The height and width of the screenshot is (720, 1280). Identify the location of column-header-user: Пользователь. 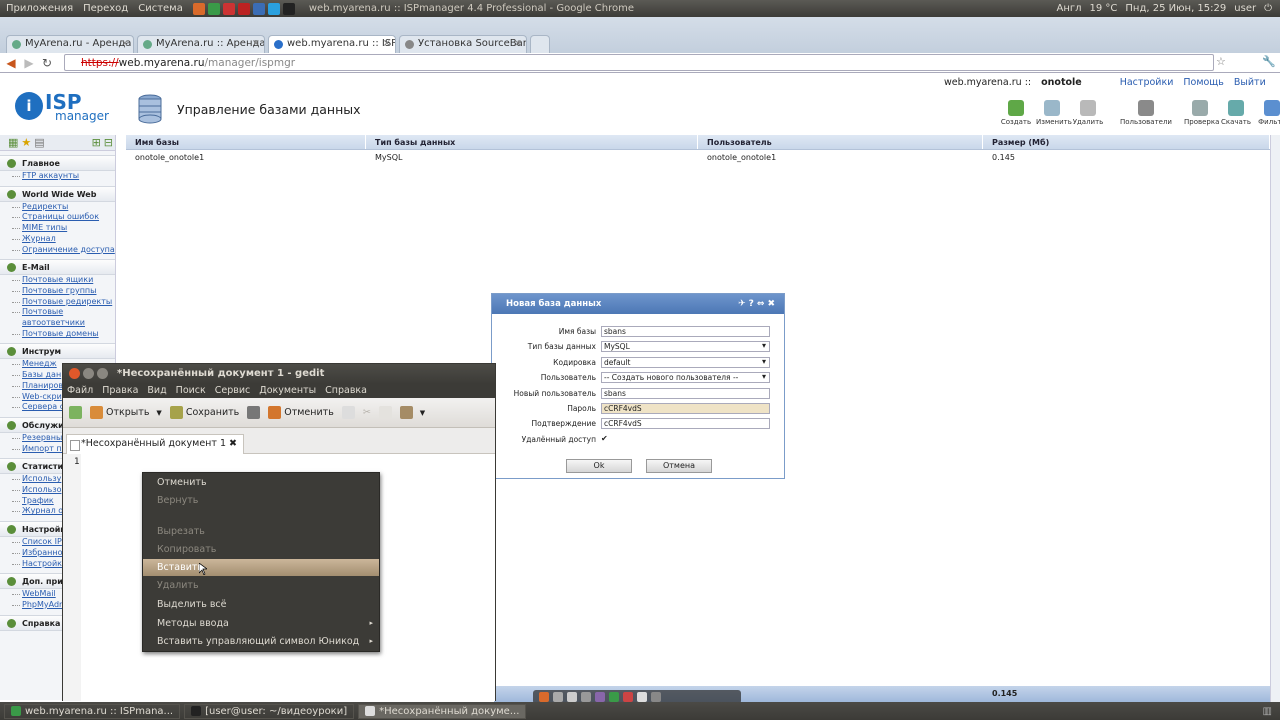
(840, 142).